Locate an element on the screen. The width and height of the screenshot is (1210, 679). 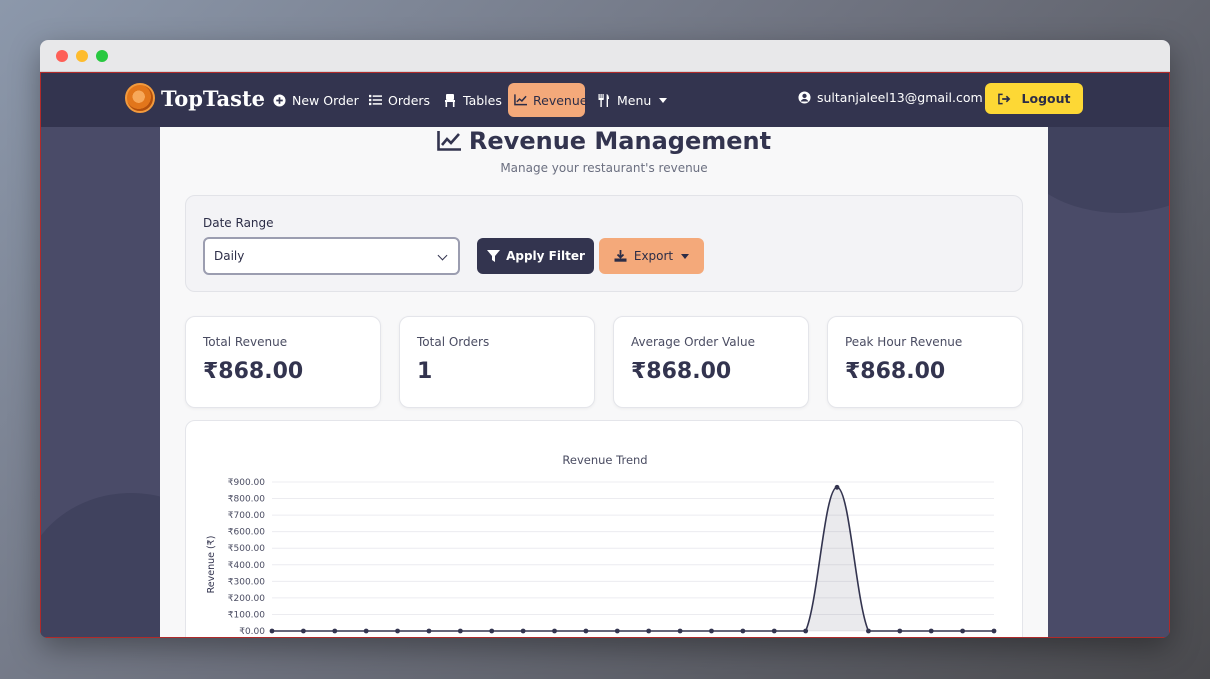
nav-item-tables: Tables is located at coordinates (472, 100).